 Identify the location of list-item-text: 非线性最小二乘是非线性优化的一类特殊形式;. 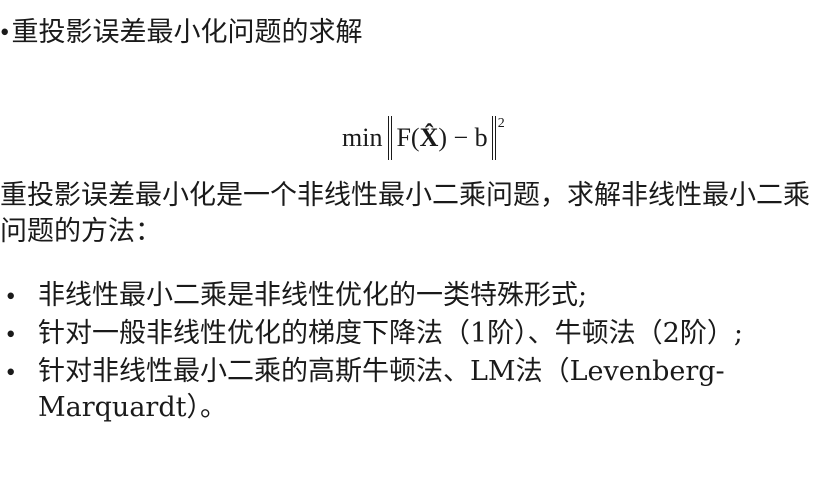
(313, 295).